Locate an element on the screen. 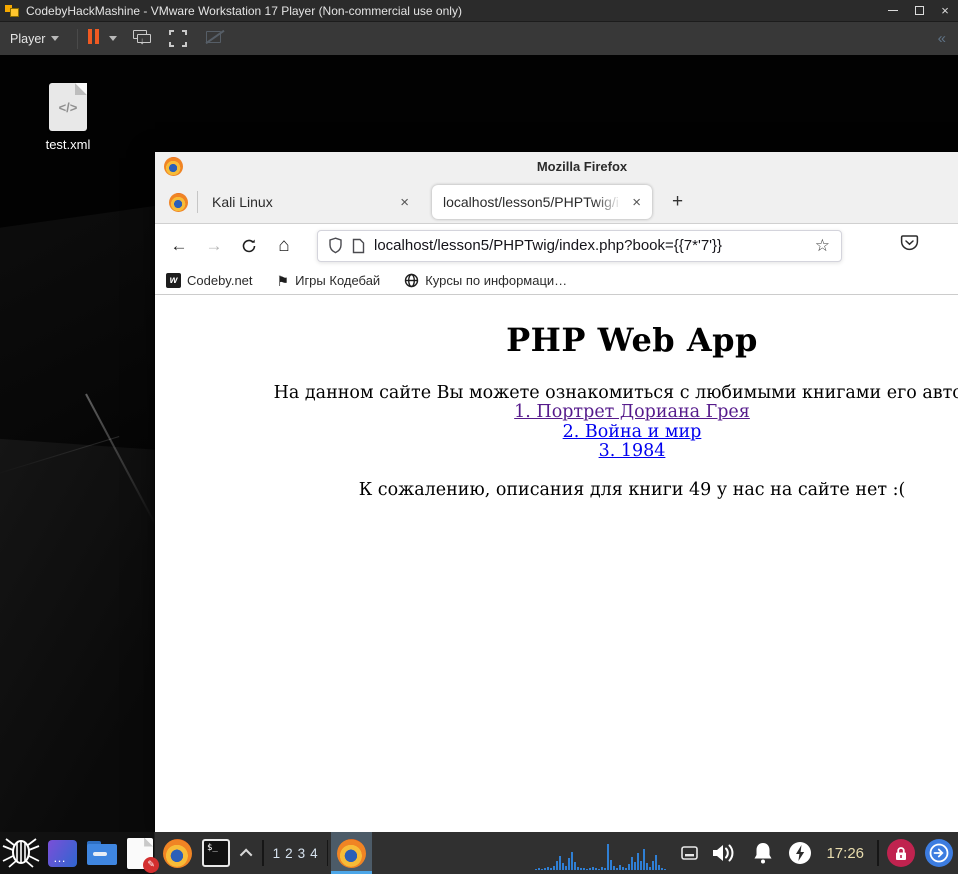 This screenshot has width=958, height=874. volume-icon is located at coordinates (724, 853).